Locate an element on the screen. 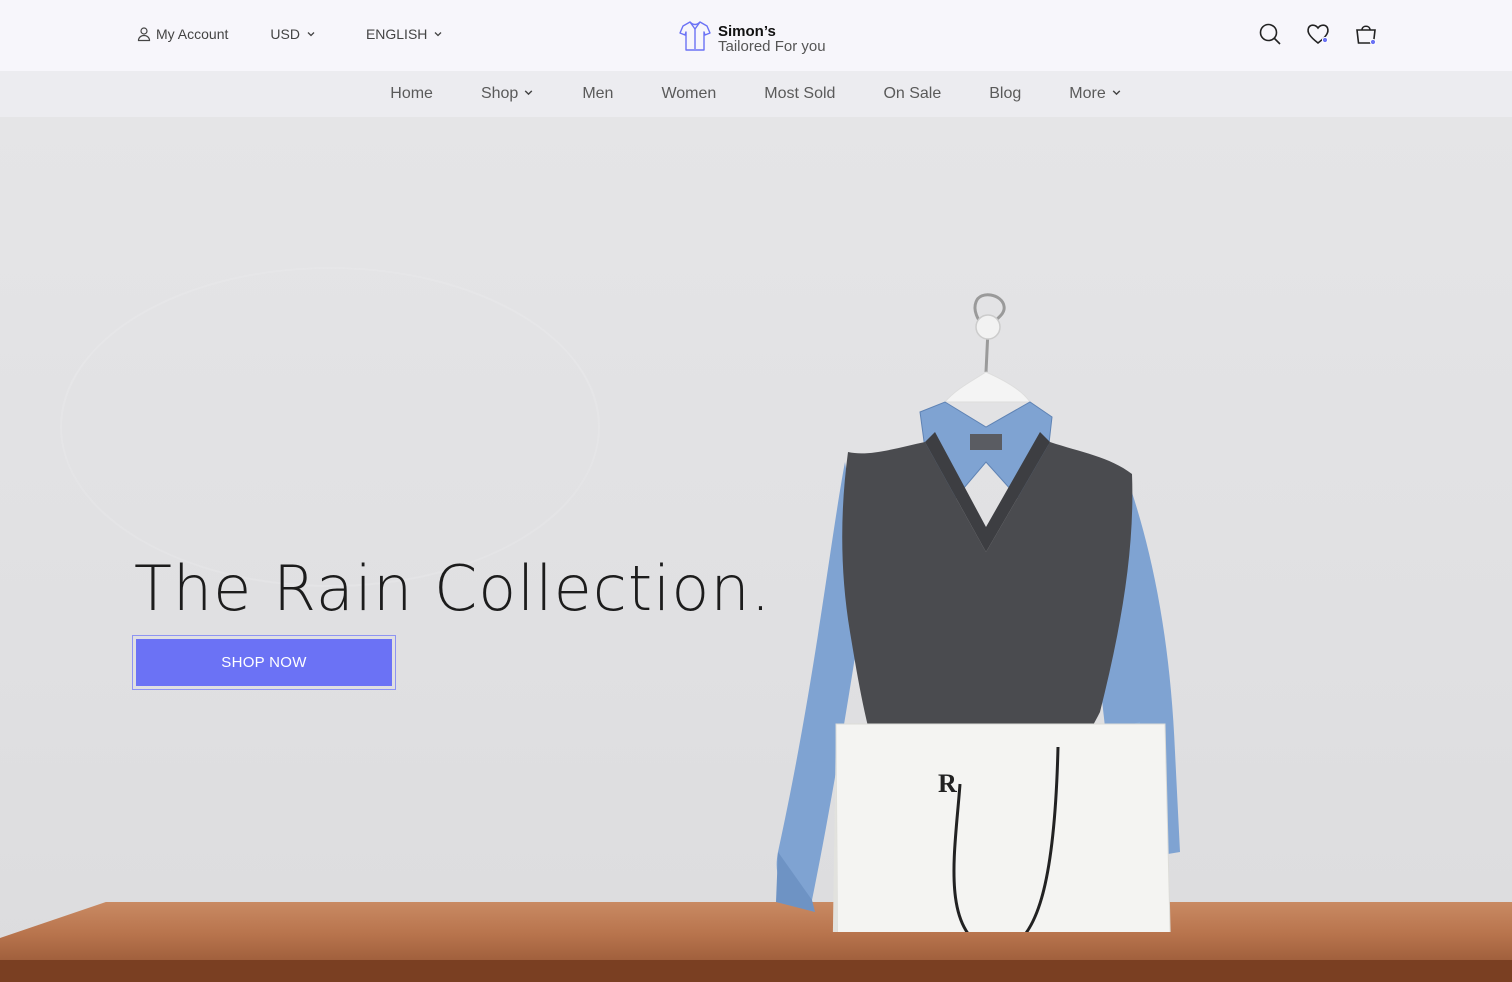 The image size is (1512, 982). brand-logo: Simon’s Tailored For you is located at coordinates (752, 38).